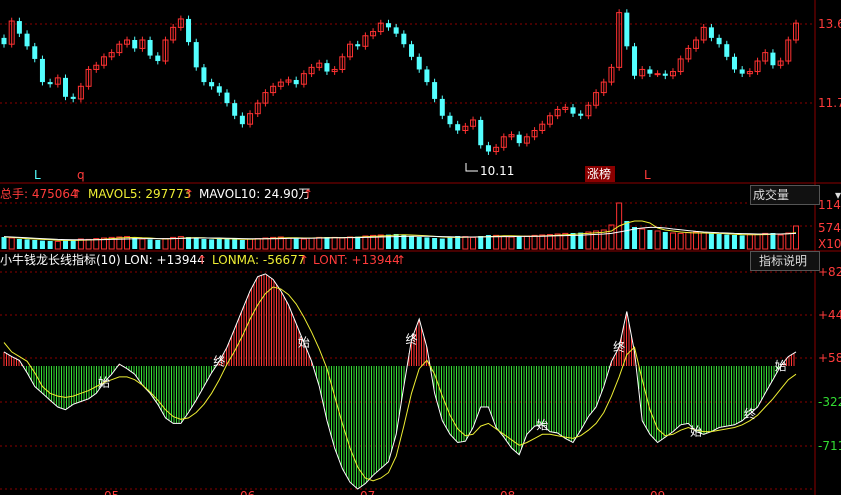  I want to click on mavol5-line, so click(400, 230).